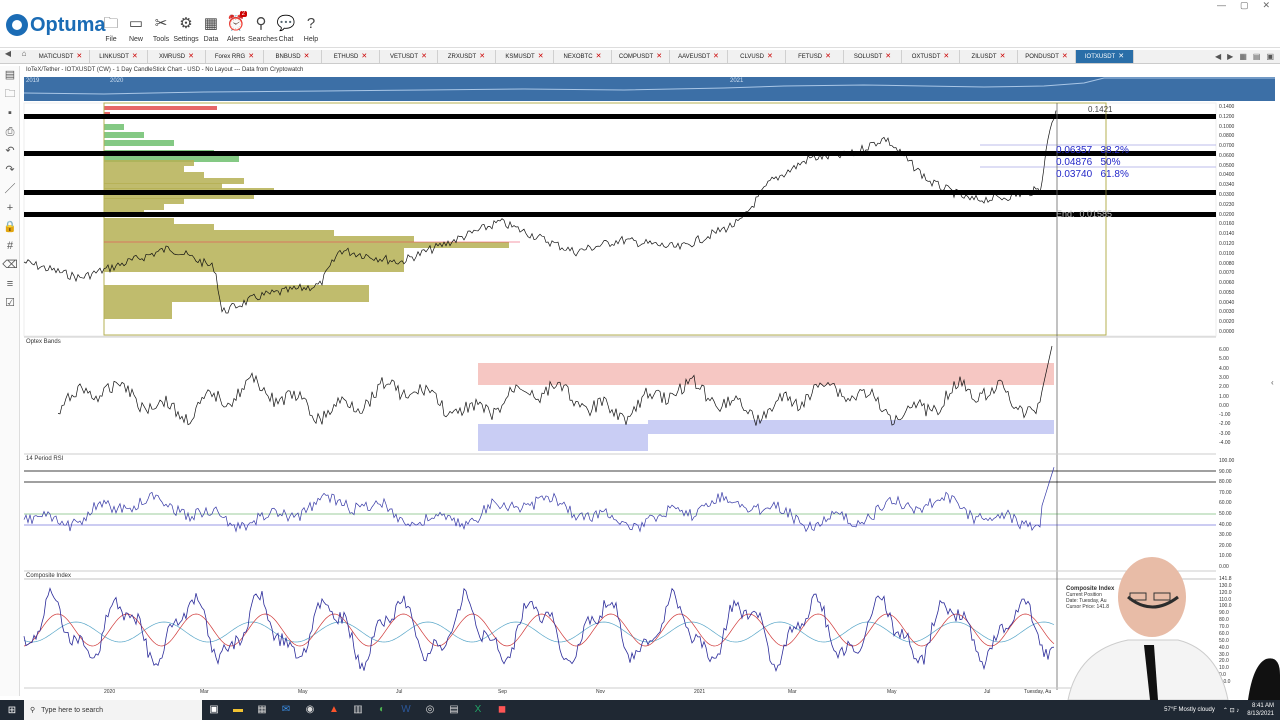 This screenshot has width=1280, height=720. Describe the element at coordinates (478, 710) in the screenshot. I see `excel-icon: X` at that location.